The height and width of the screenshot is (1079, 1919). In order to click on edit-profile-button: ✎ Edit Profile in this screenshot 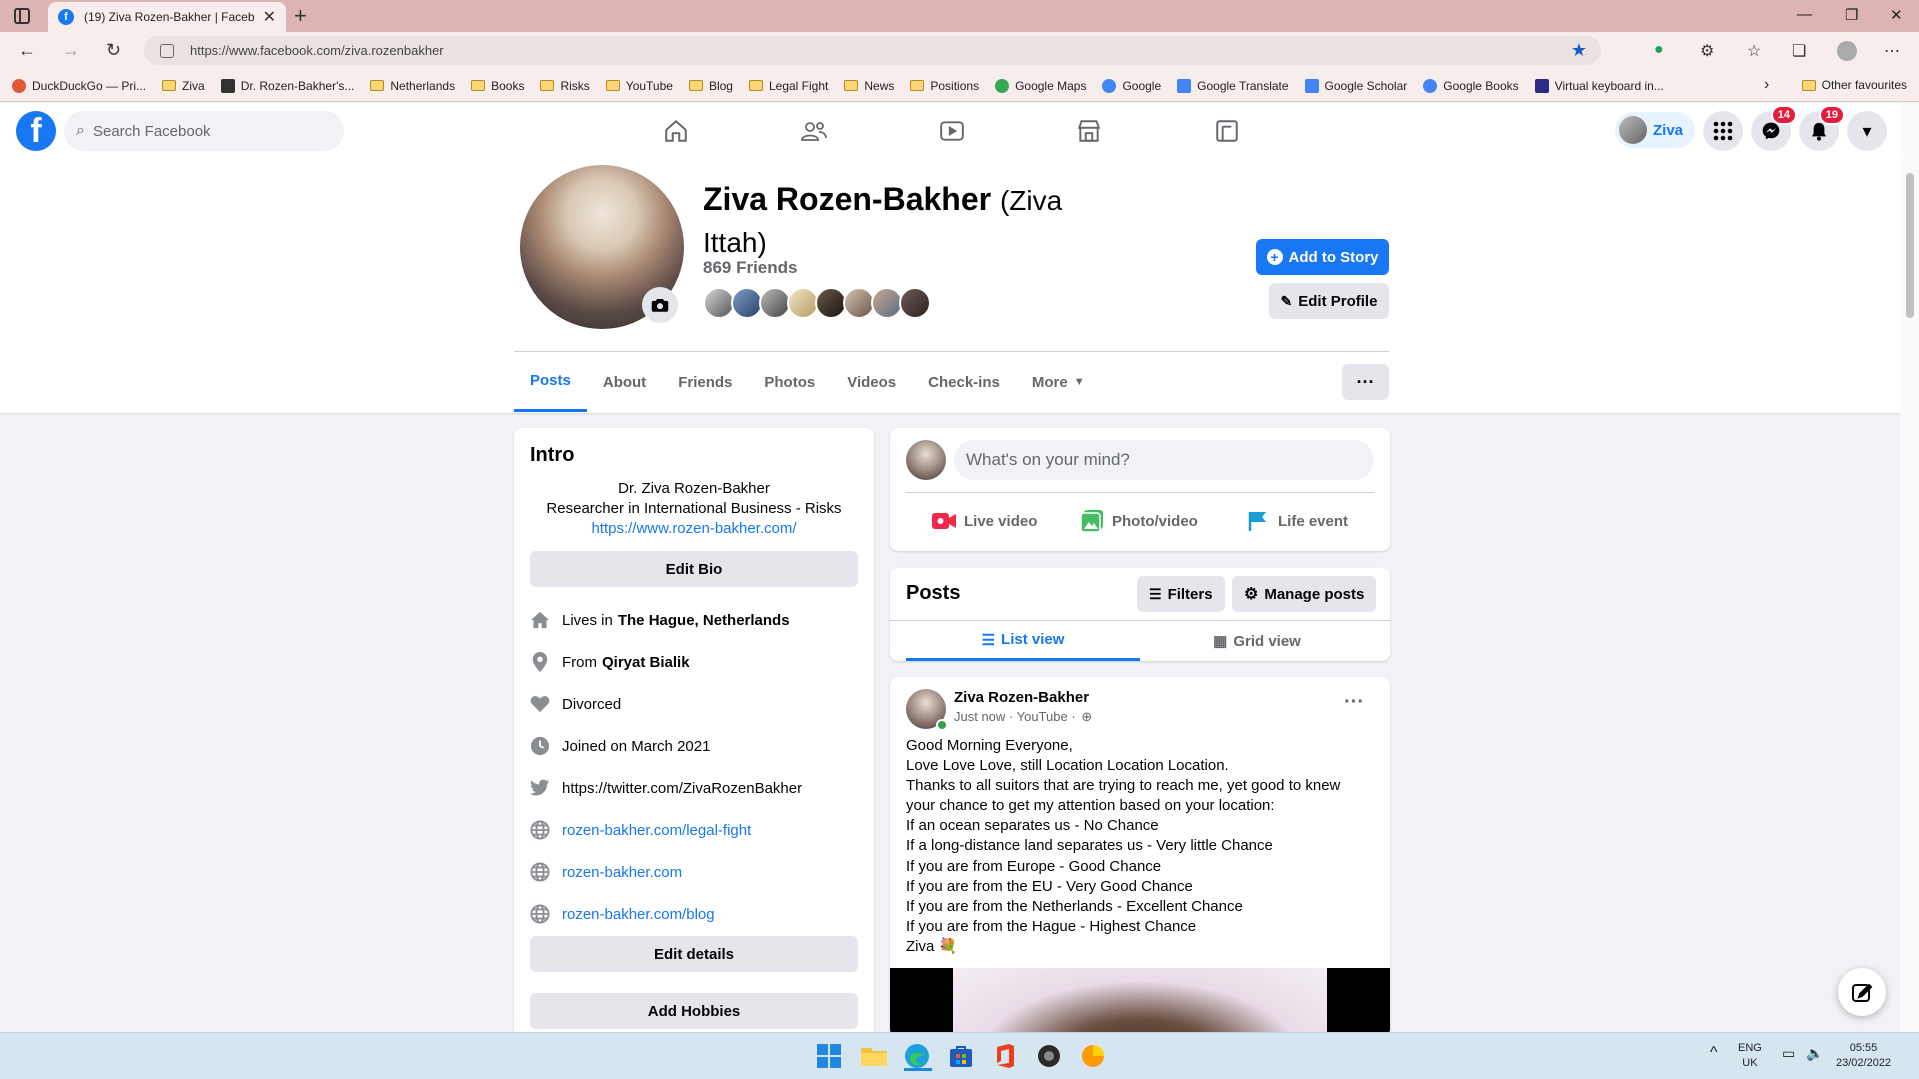, I will do `click(1329, 301)`.